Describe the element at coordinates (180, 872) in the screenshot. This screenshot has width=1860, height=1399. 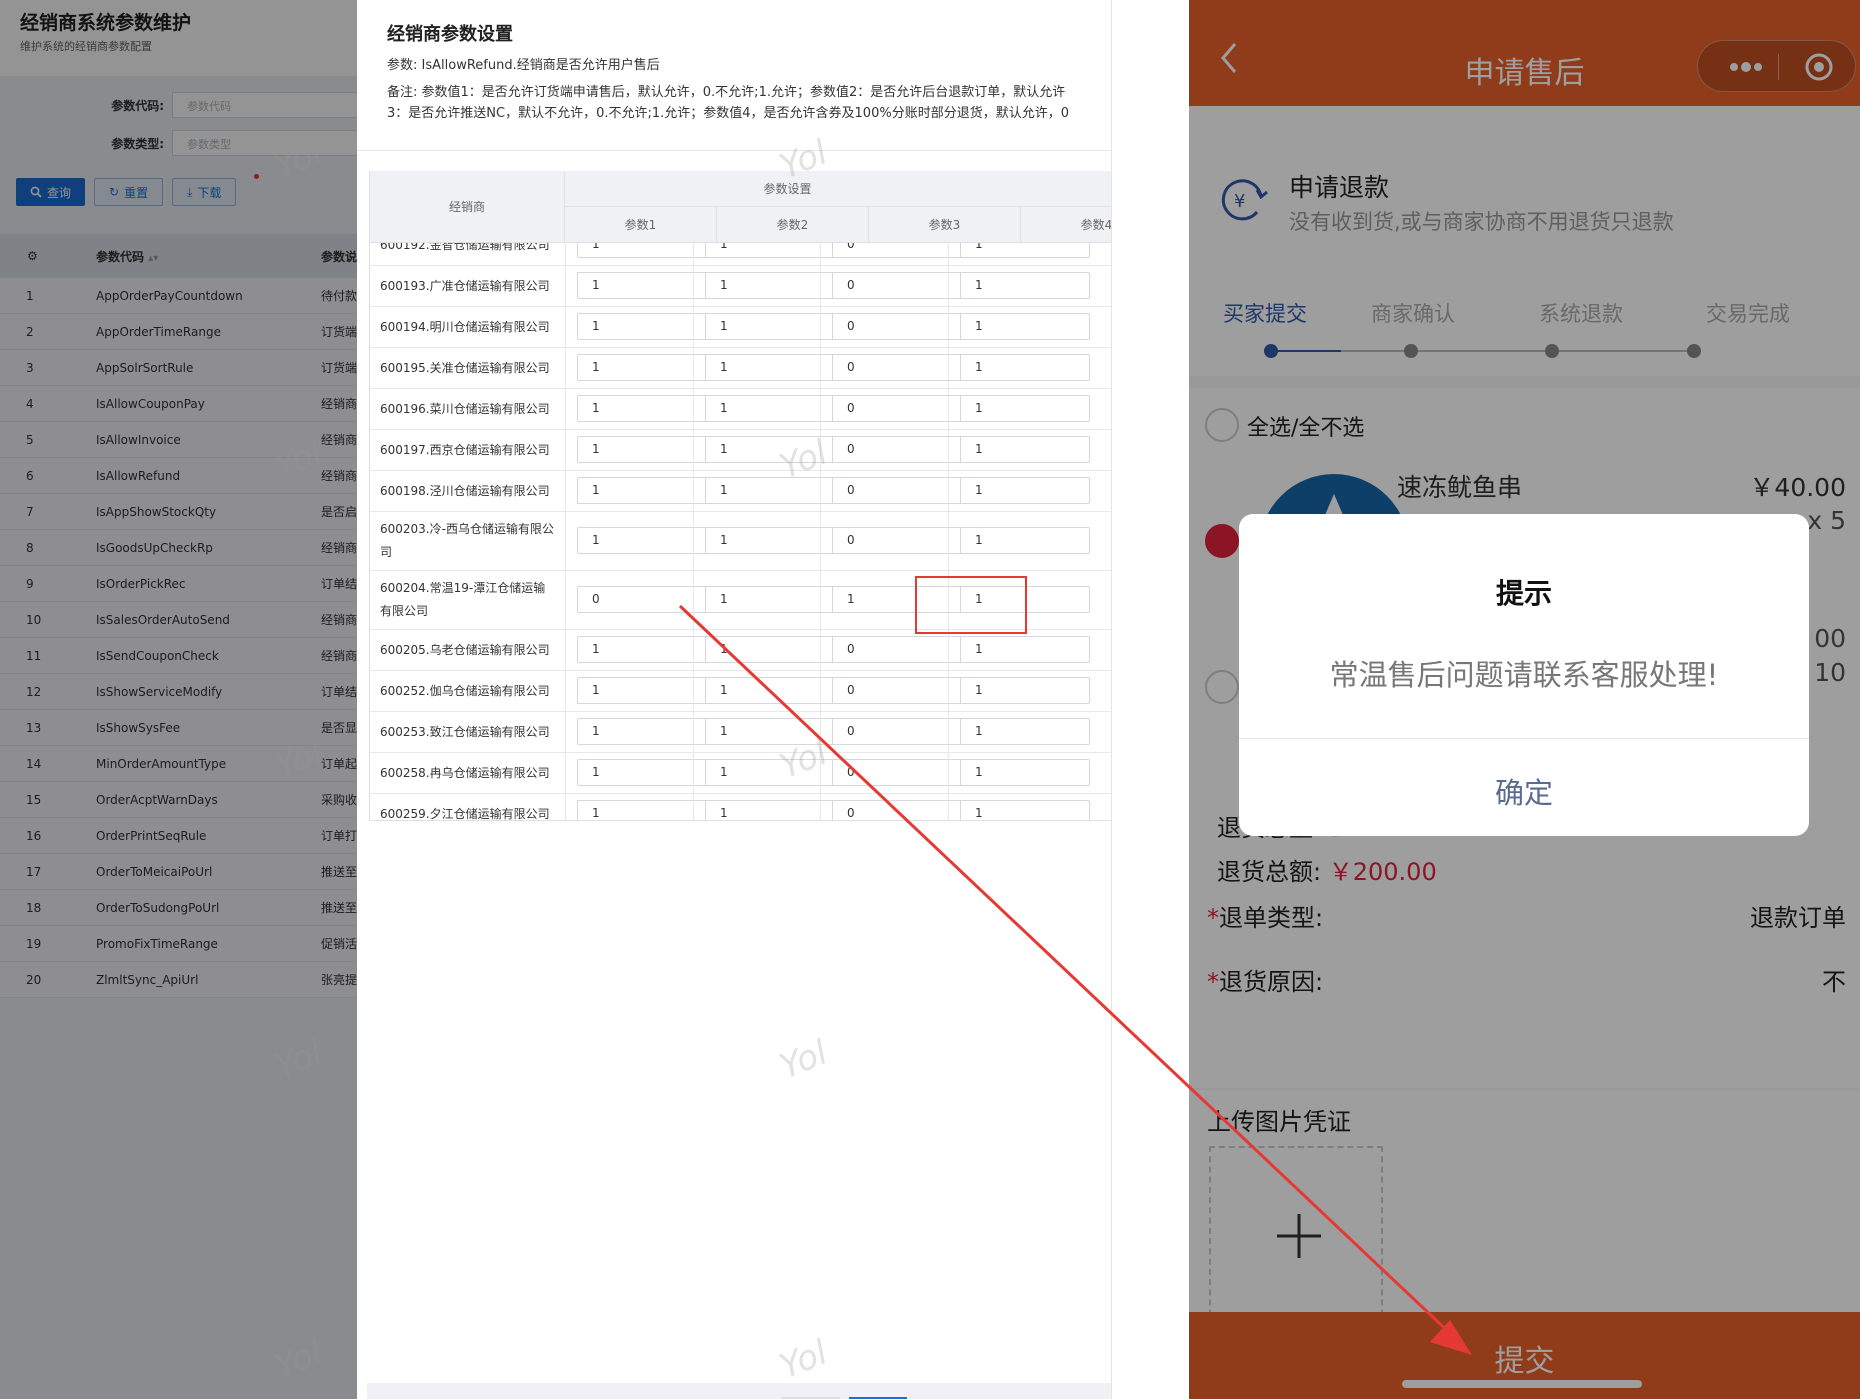
I see `table-row: 17 OrderToMeicaiPoUrl 推送至` at that location.